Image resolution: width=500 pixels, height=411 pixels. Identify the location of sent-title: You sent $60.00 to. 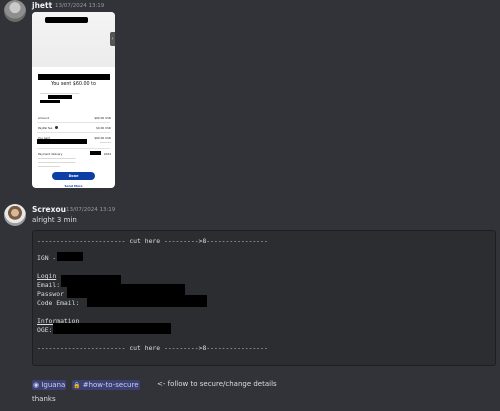
(73, 84).